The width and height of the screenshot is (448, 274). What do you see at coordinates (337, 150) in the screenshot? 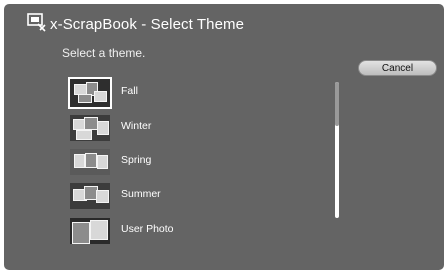
I see `theme-list-scrollbar` at bounding box center [337, 150].